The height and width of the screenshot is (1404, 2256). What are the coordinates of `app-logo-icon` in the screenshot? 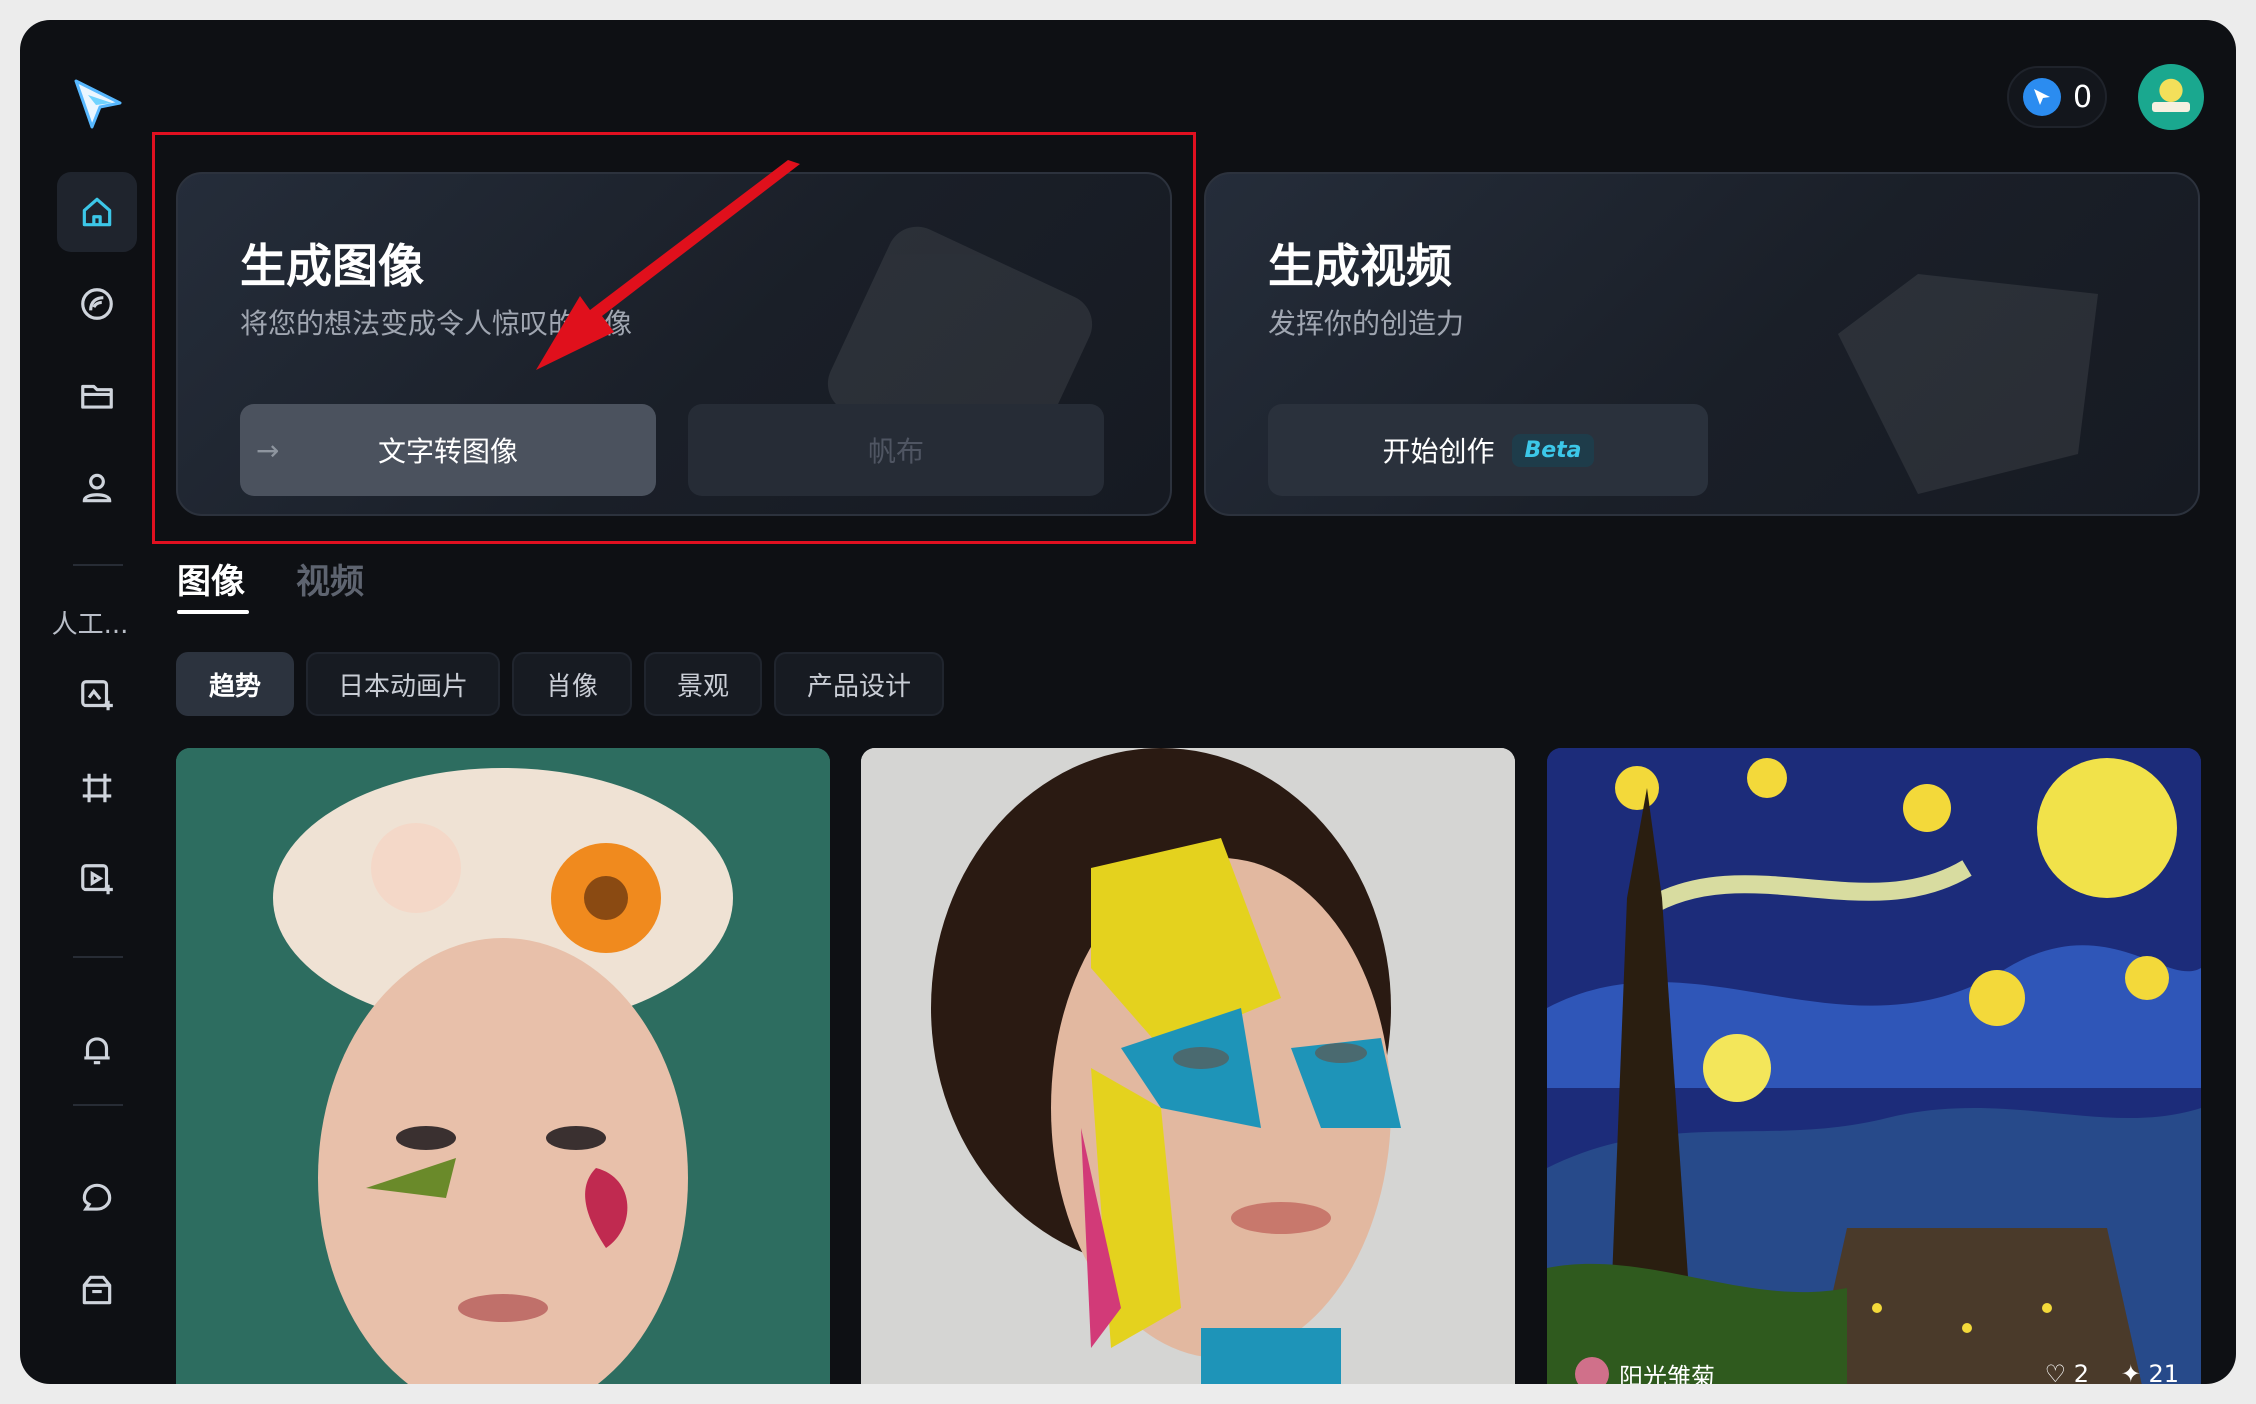 It's located at (98, 103).